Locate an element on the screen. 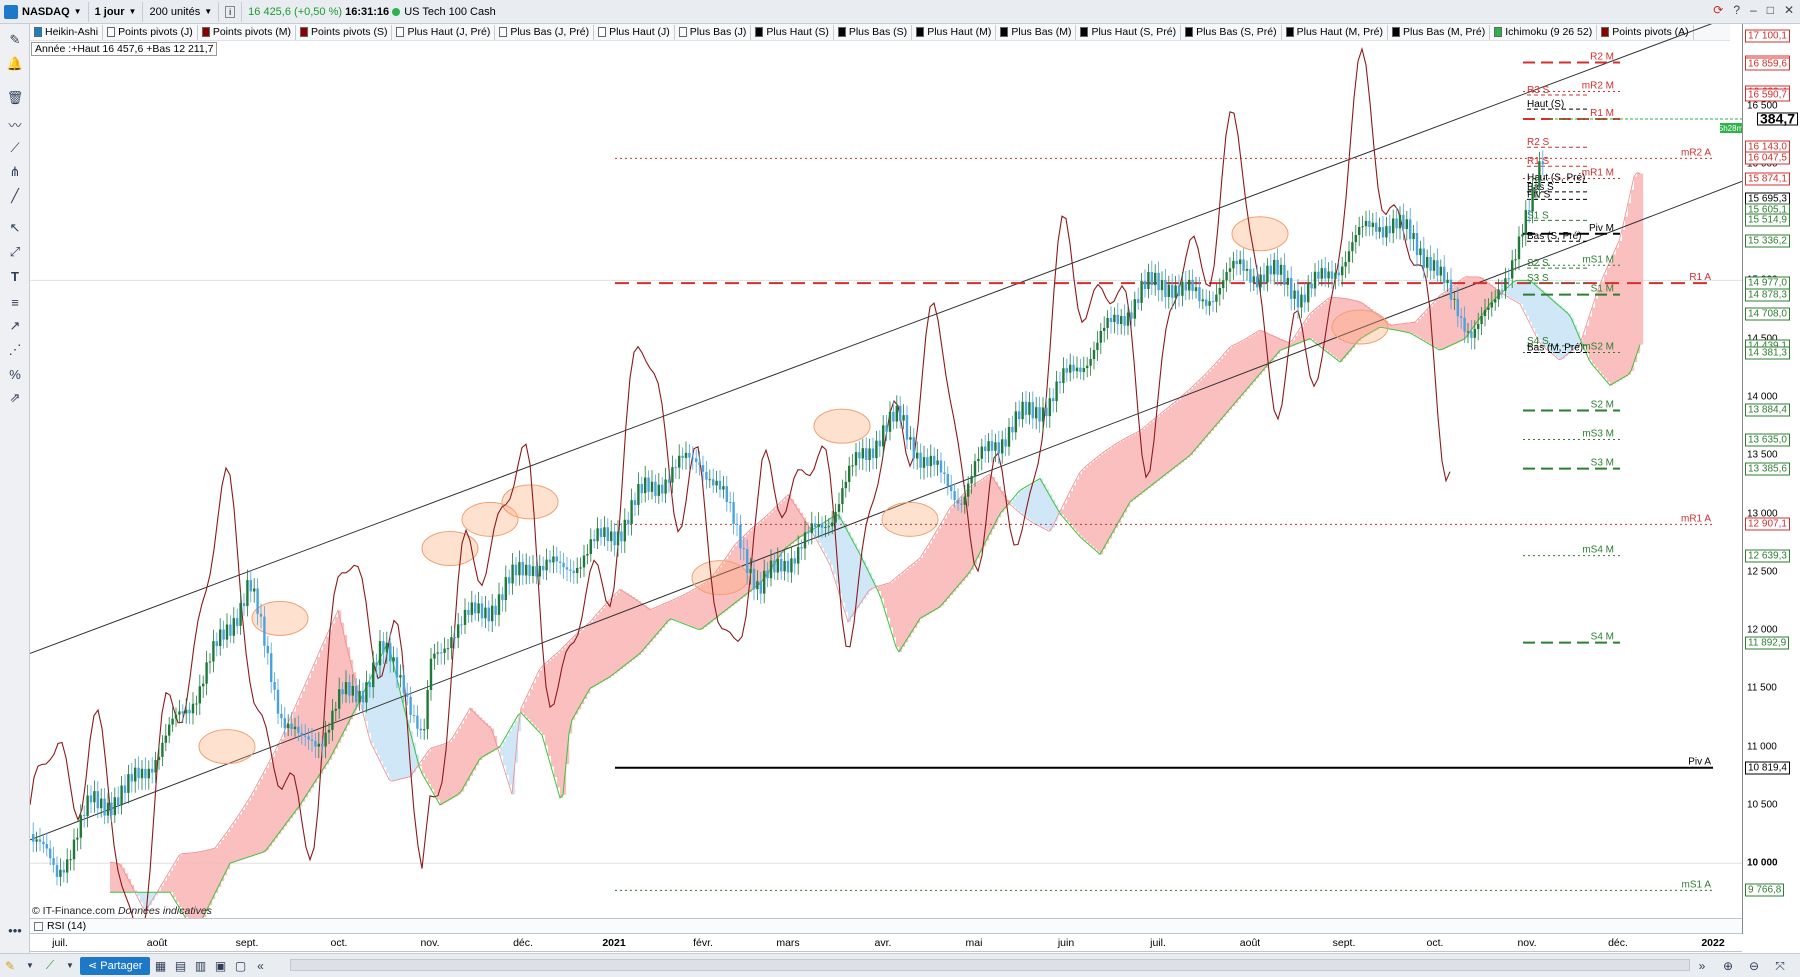  checkbox-icon is located at coordinates (38, 926).